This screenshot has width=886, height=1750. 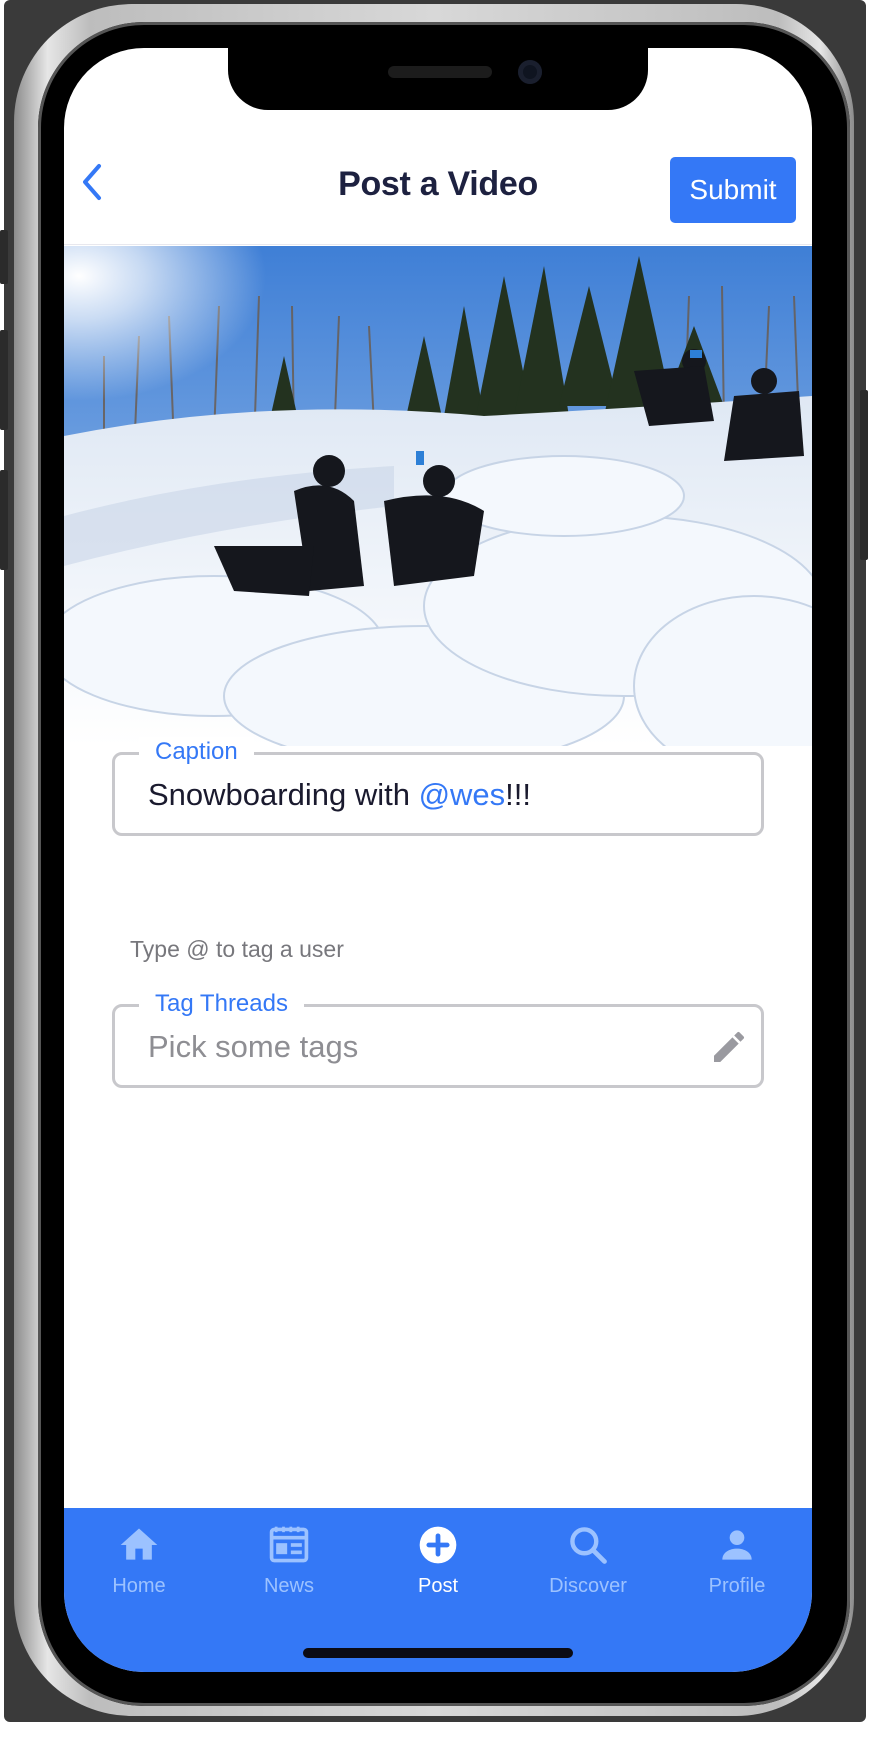 I want to click on tab-label-discover: Discover, so click(x=588, y=1586).